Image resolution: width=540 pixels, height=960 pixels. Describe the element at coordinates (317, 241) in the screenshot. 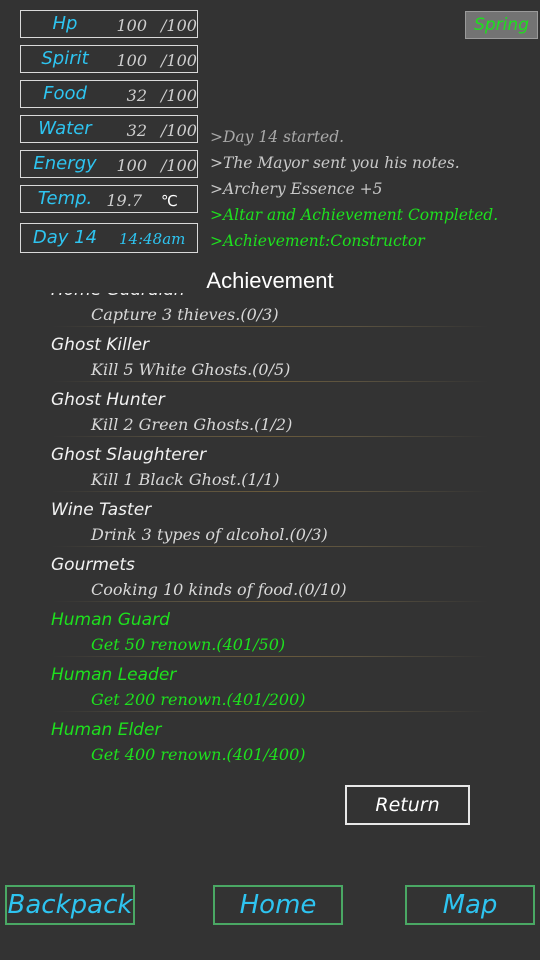

I see `log-line: >Achievement:Constructor` at that location.